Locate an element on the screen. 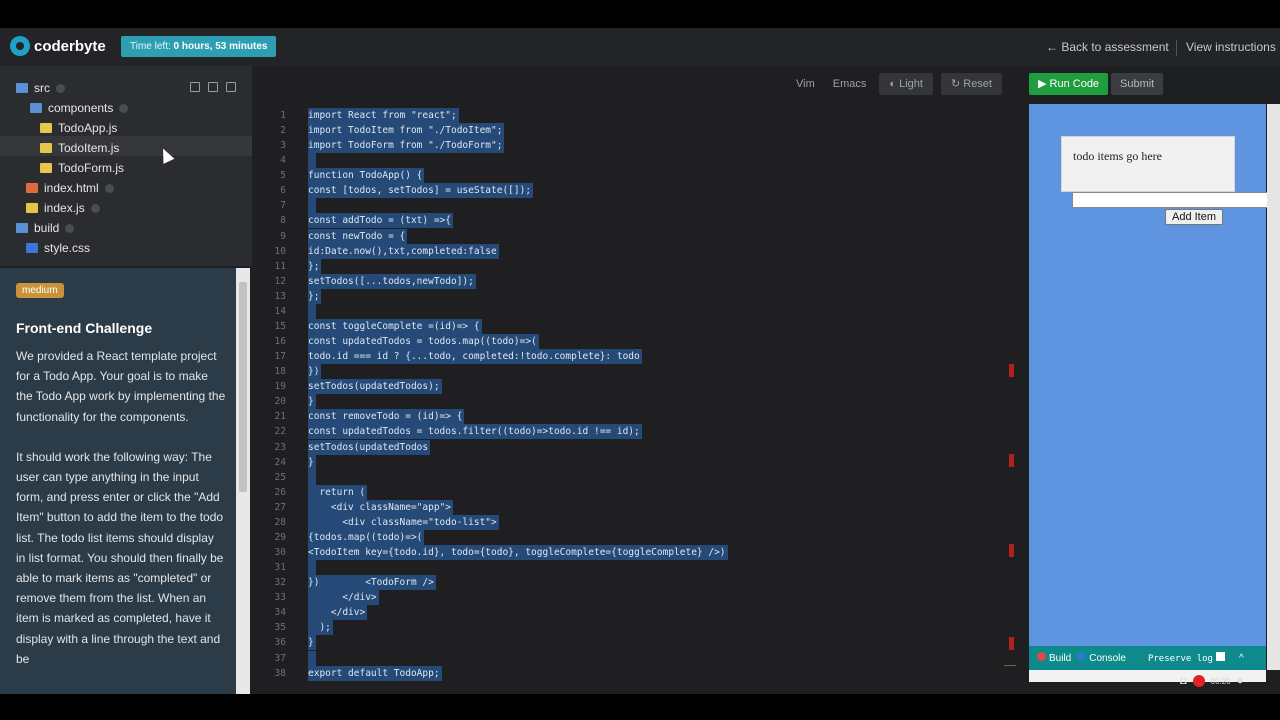 This screenshot has height=720, width=1280. line-number: 30 is located at coordinates (280, 553).